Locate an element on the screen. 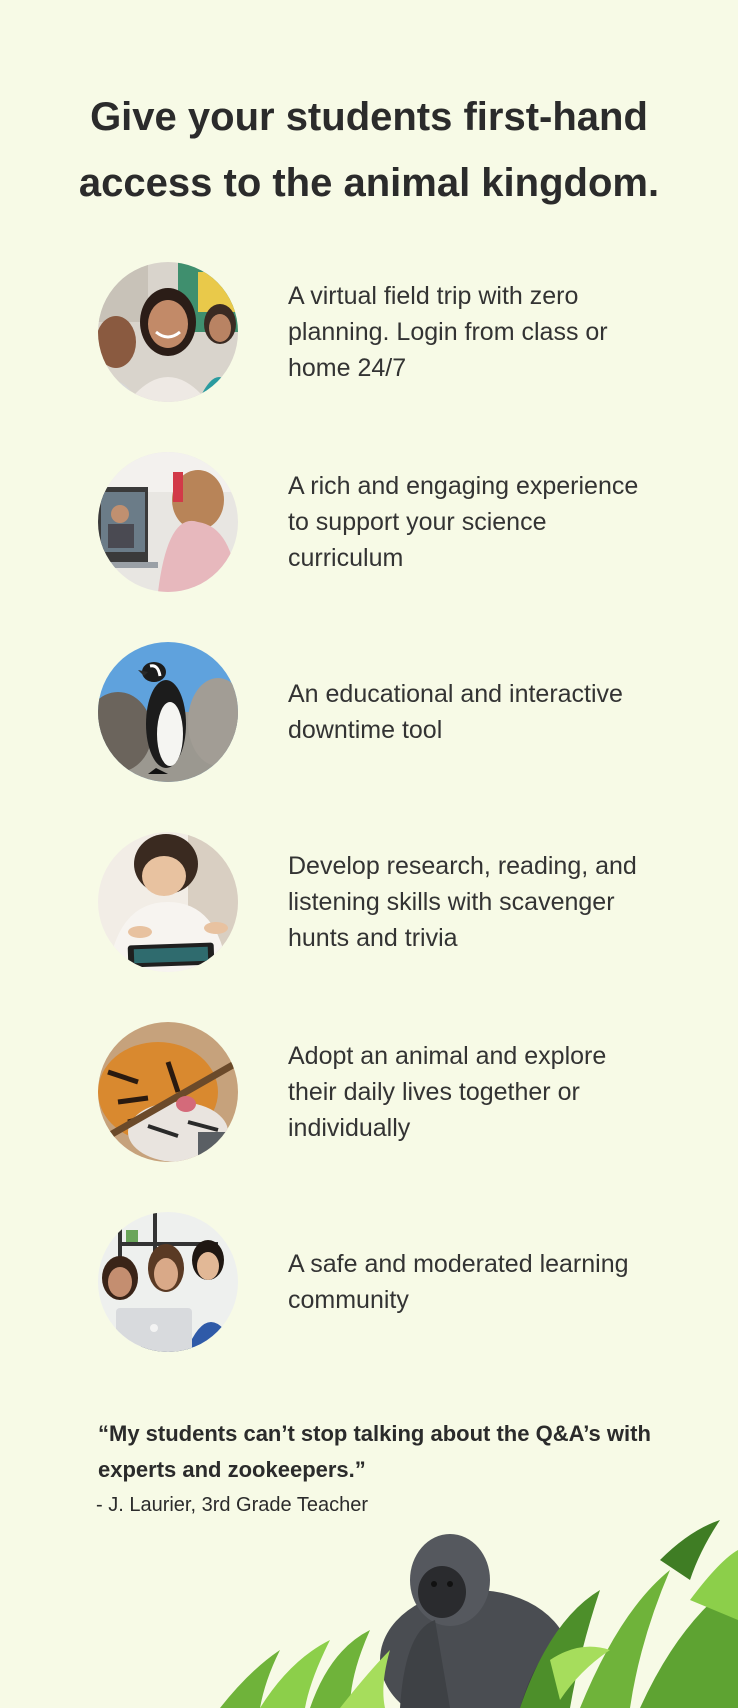 The width and height of the screenshot is (738, 1708). feature-item: A safe and moderated learning community is located at coordinates (388, 1282).